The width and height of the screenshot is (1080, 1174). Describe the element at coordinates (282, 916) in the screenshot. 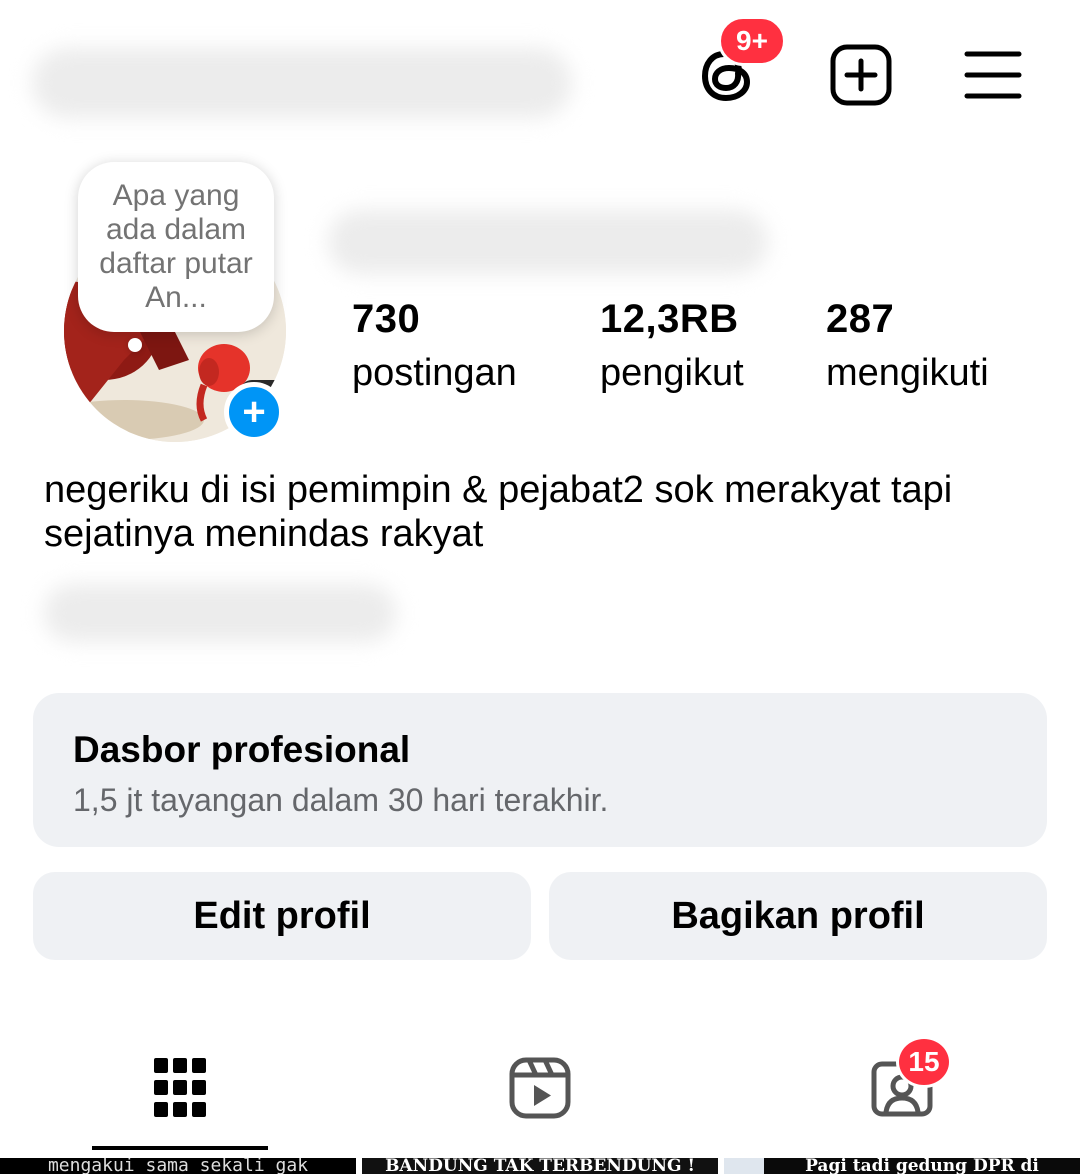

I see `edit-profile-button: Edit profil` at that location.